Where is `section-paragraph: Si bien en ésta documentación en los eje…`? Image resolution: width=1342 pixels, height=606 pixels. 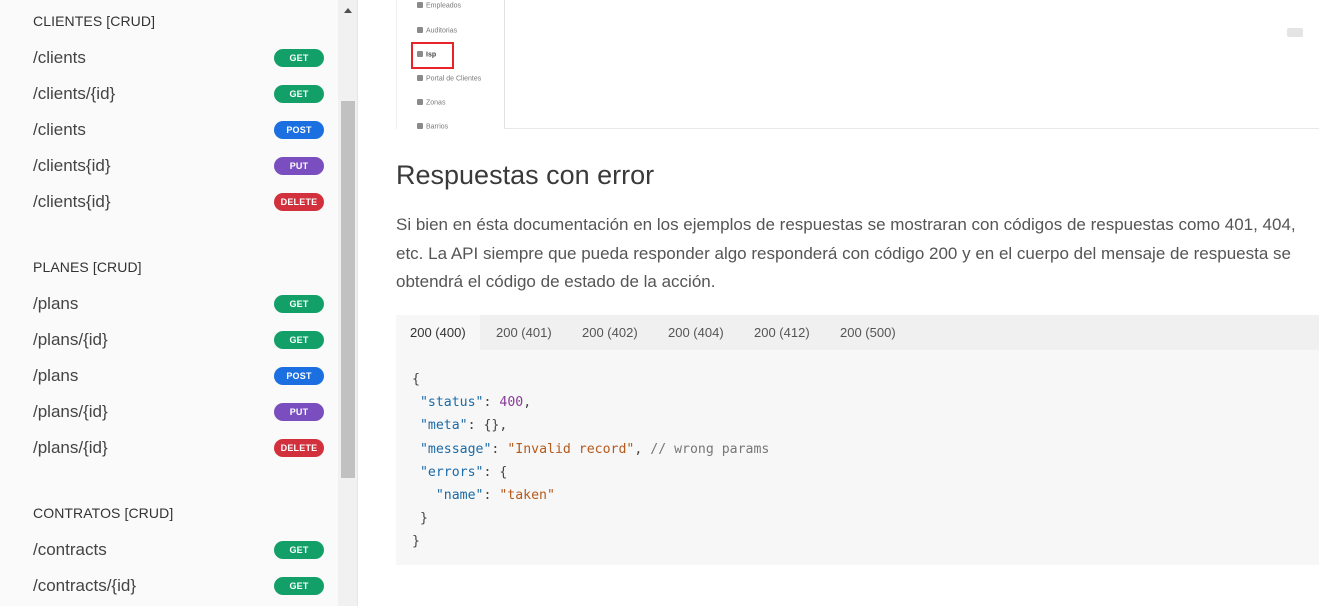
section-paragraph: Si bien en ésta documentación en los eje… is located at coordinates (846, 253).